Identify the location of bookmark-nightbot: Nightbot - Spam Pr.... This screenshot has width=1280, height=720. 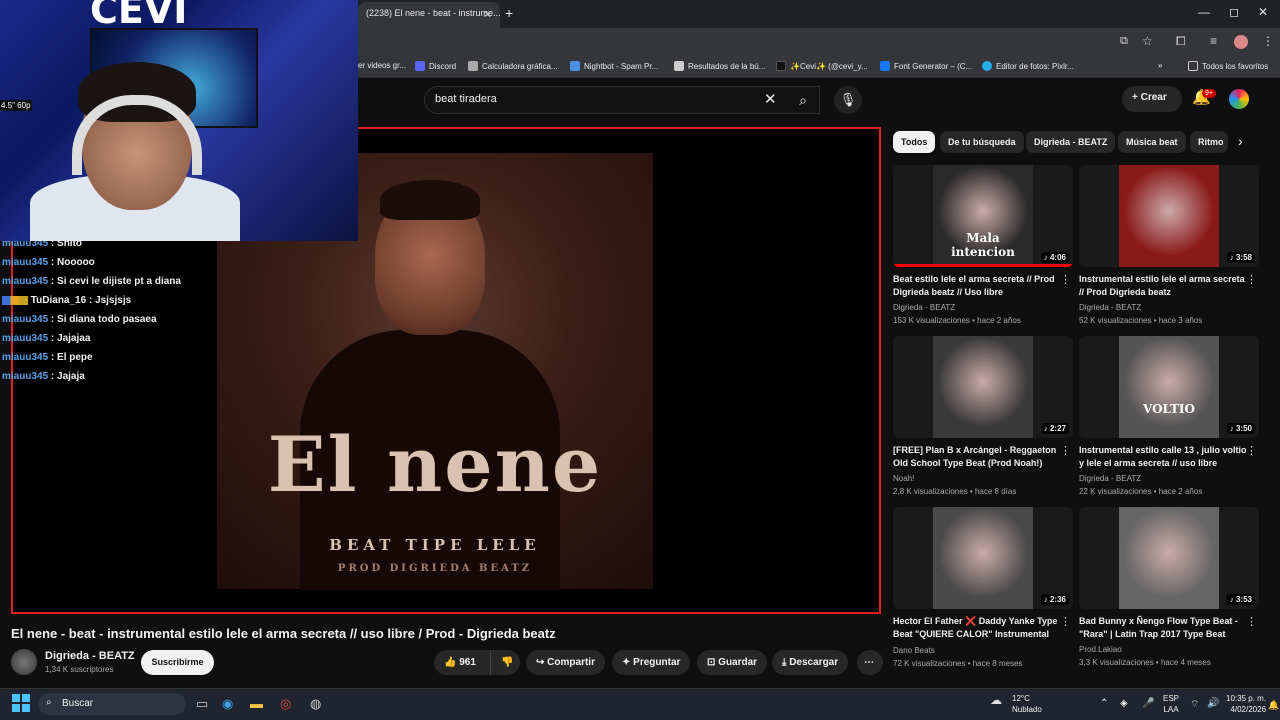
(614, 66).